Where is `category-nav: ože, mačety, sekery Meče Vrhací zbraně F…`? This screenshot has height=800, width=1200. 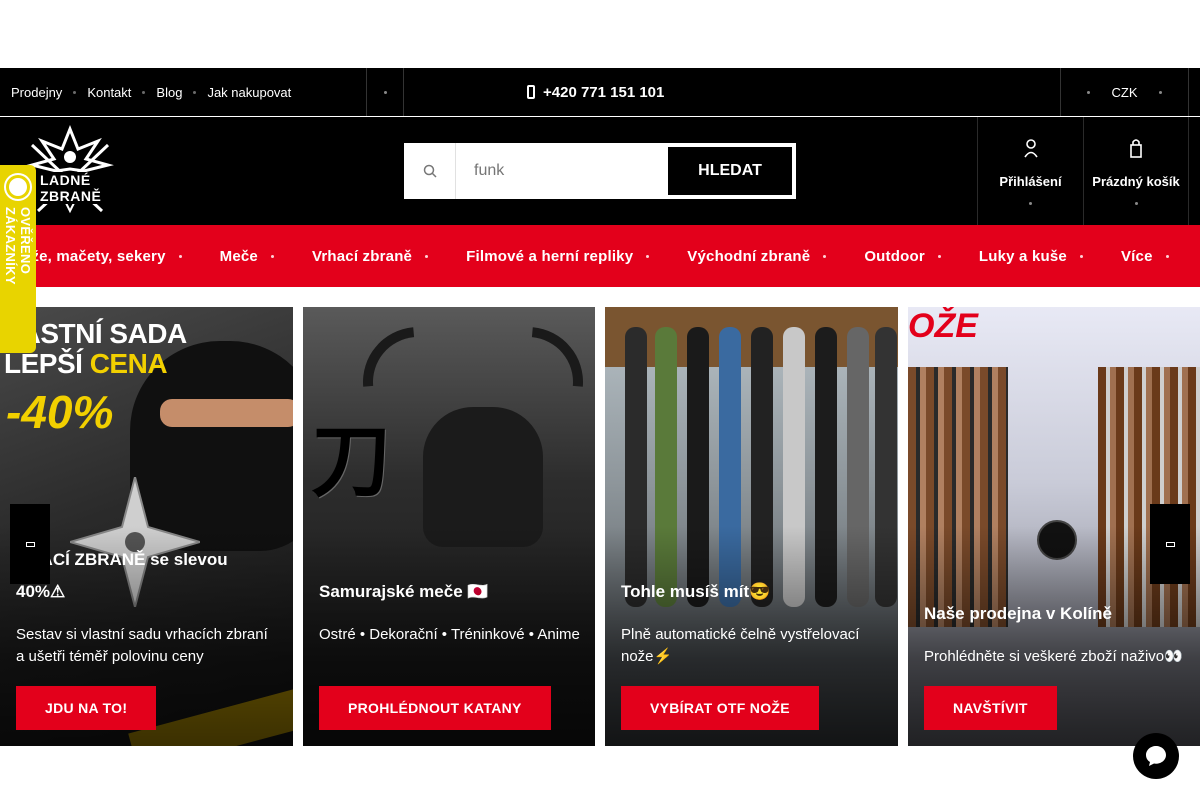 category-nav: ože, mačety, sekery Meče Vrhací zbraně F… is located at coordinates (600, 256).